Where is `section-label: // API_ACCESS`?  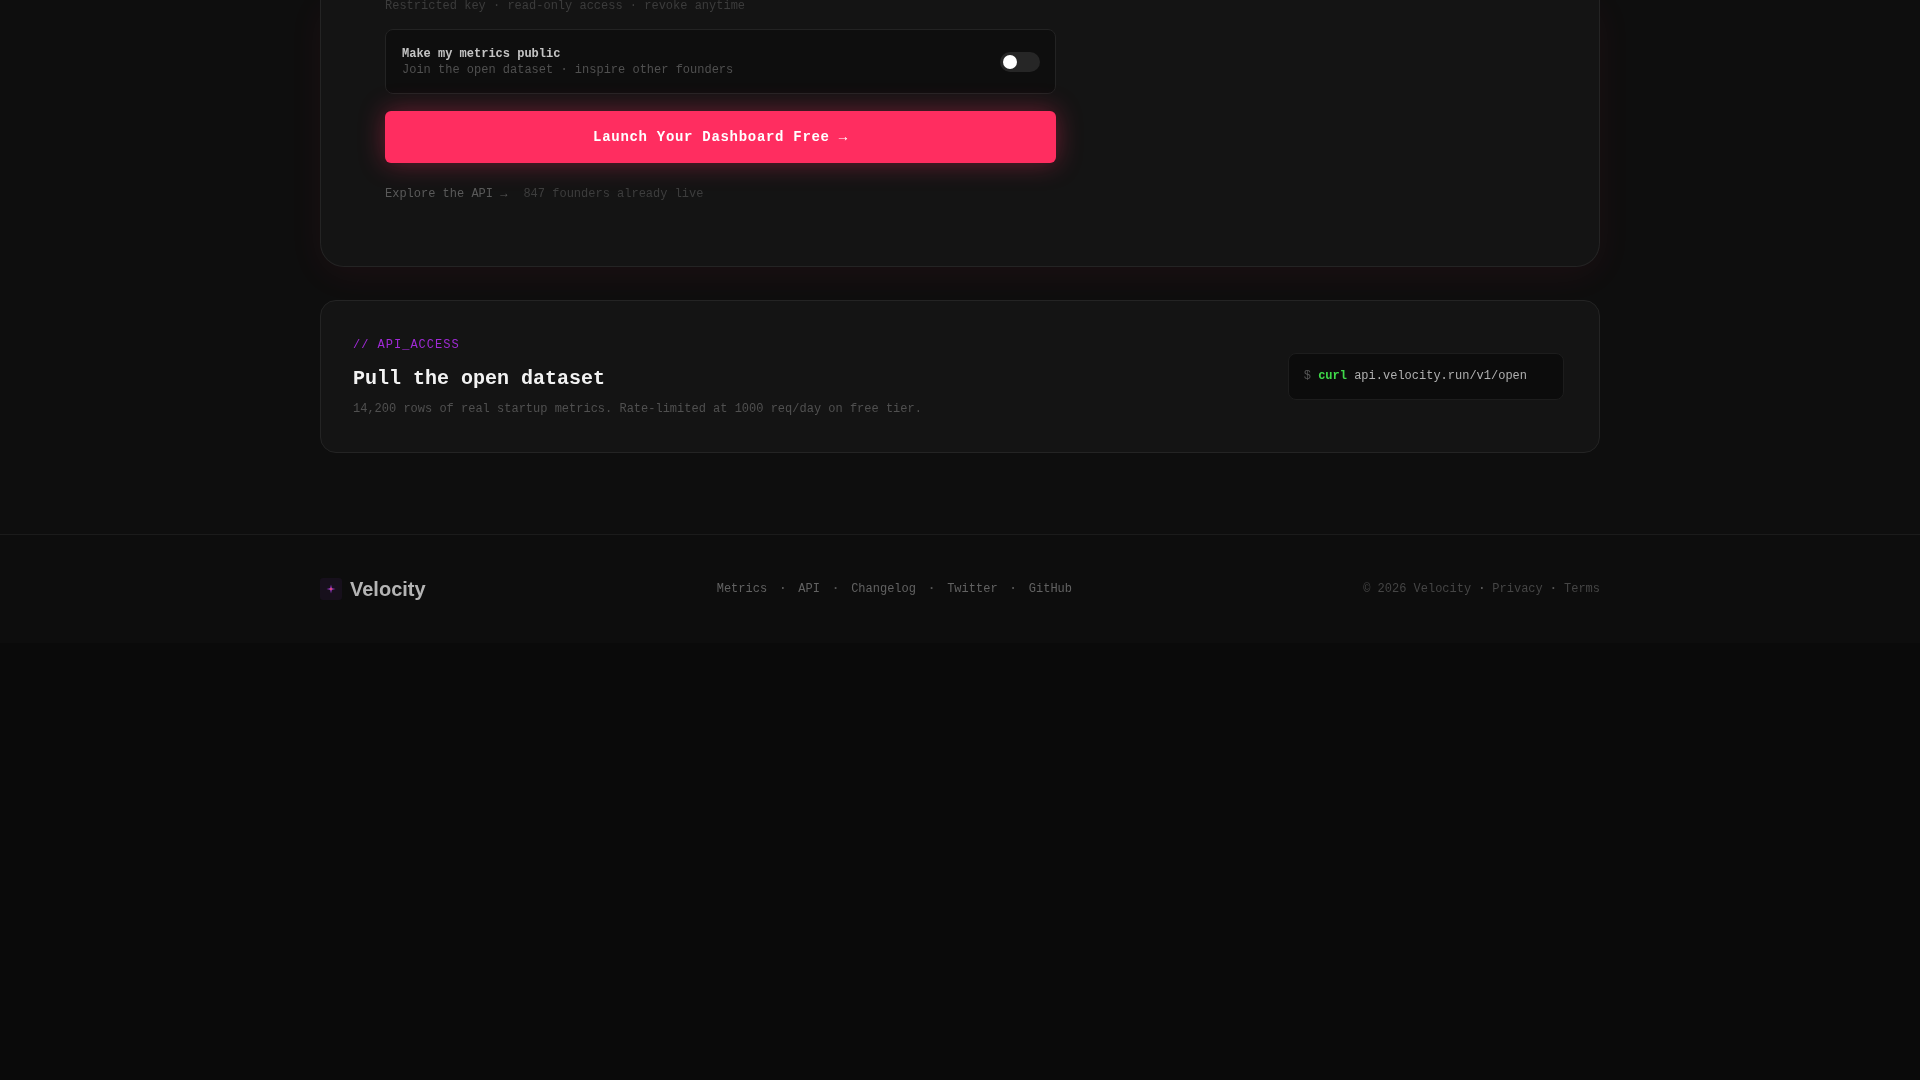 section-label: // API_ACCESS is located at coordinates (407, 344).